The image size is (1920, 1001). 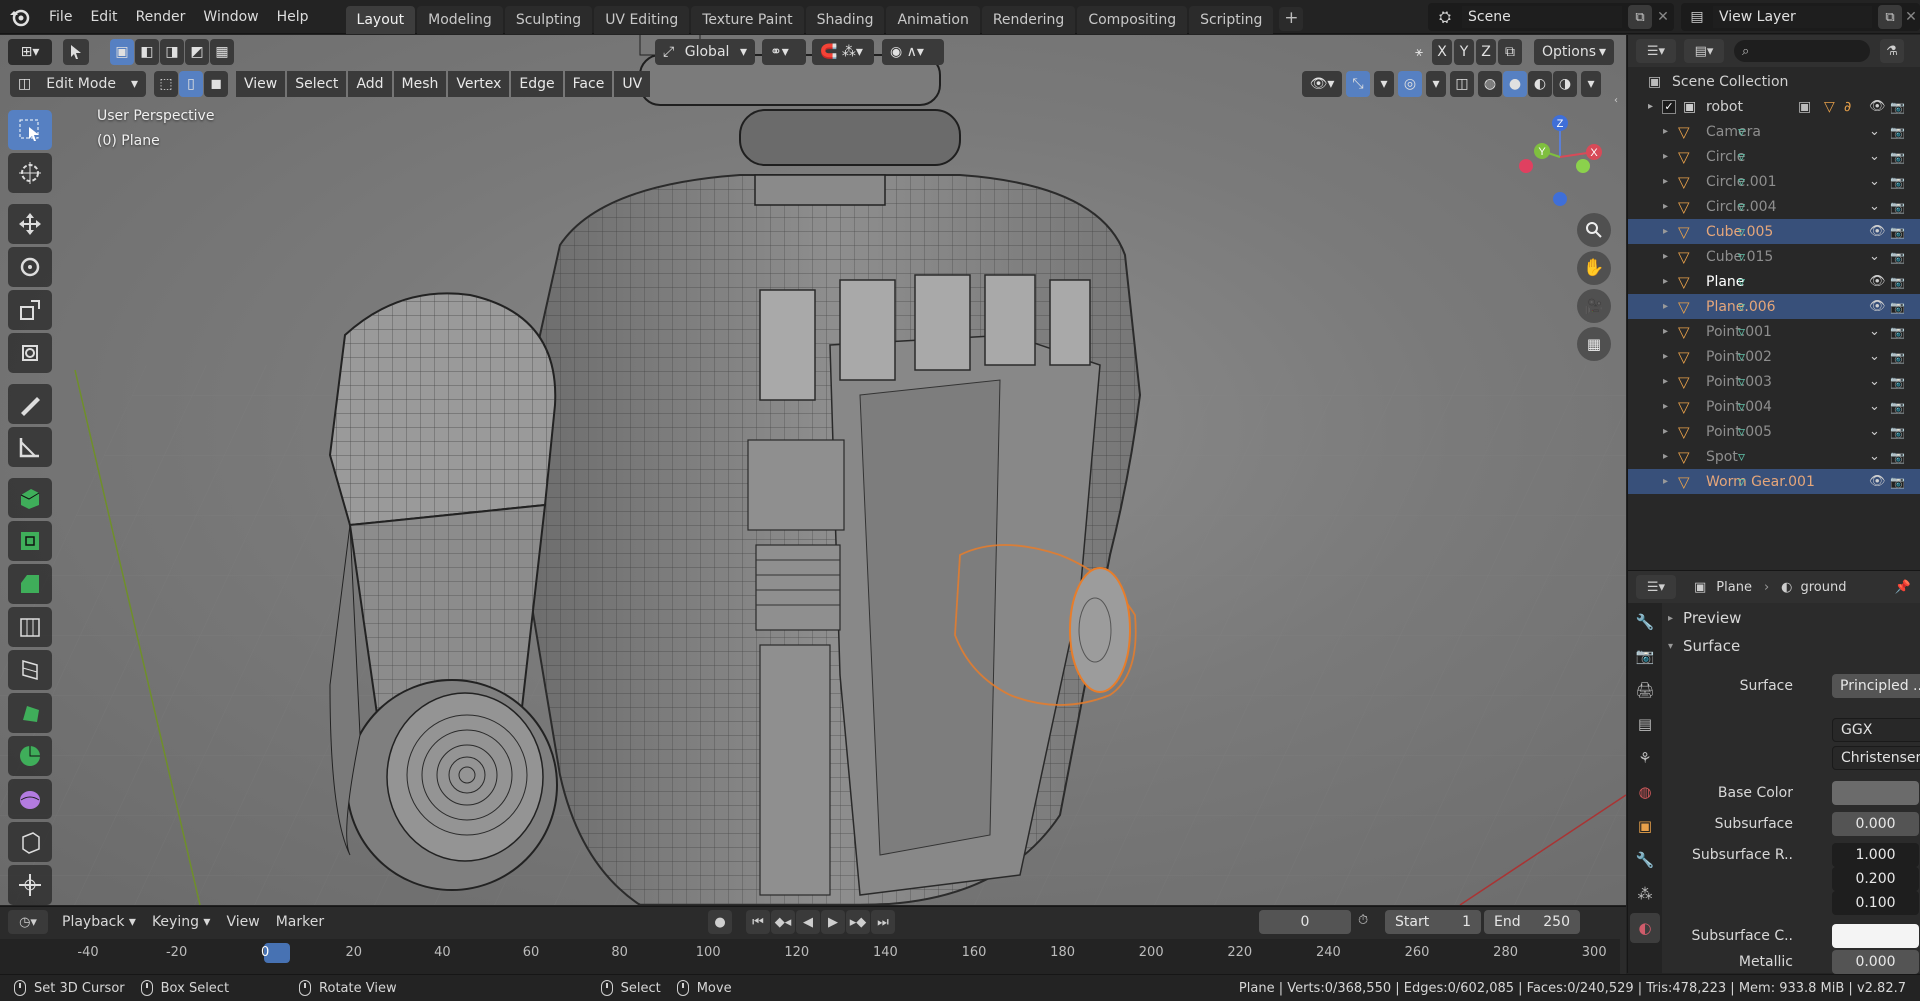 What do you see at coordinates (933, 19) in the screenshot?
I see `tab-animation: Animation` at bounding box center [933, 19].